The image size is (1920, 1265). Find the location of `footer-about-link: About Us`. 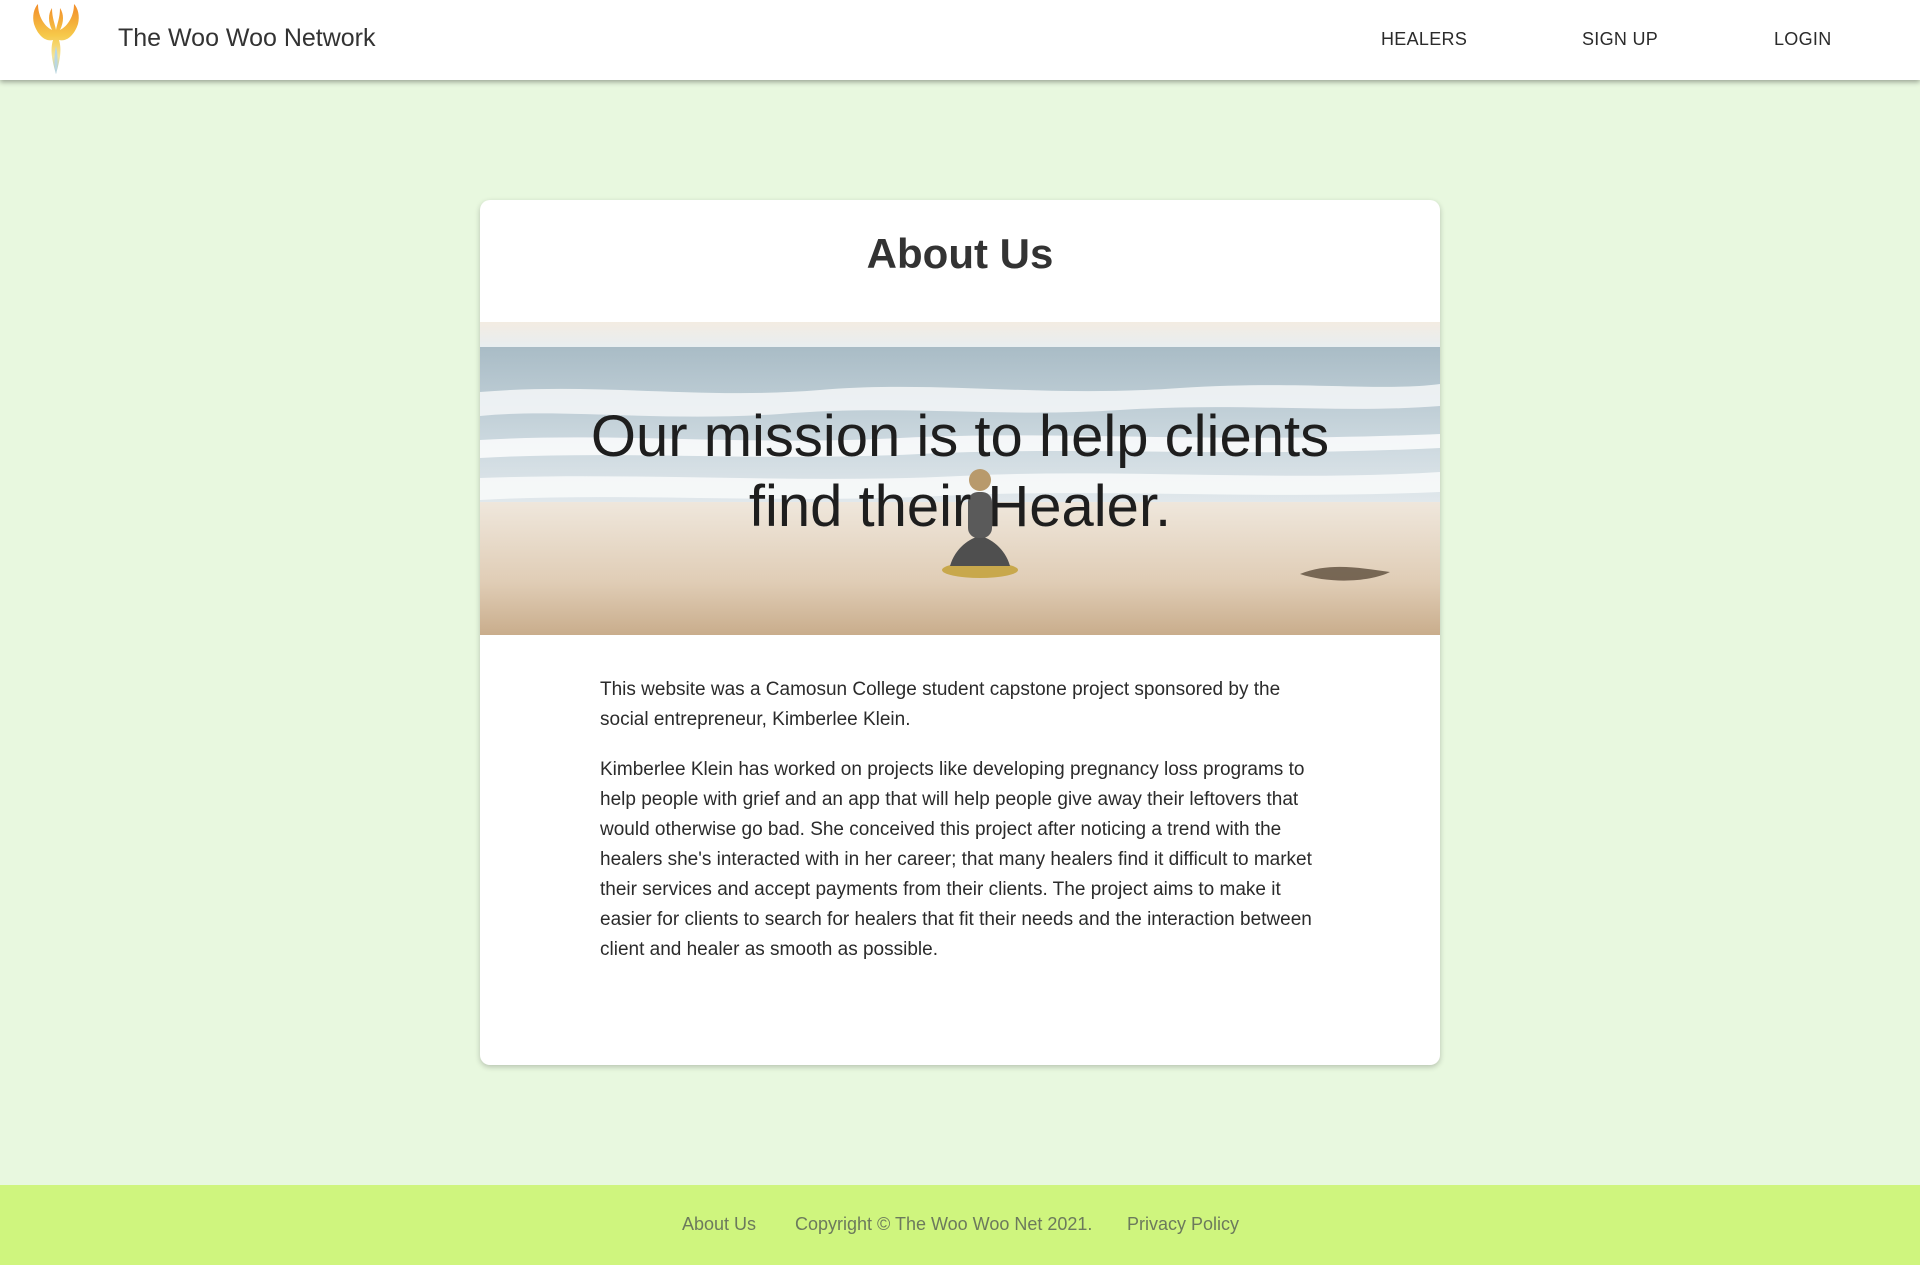

footer-about-link: About Us is located at coordinates (719, 1224).